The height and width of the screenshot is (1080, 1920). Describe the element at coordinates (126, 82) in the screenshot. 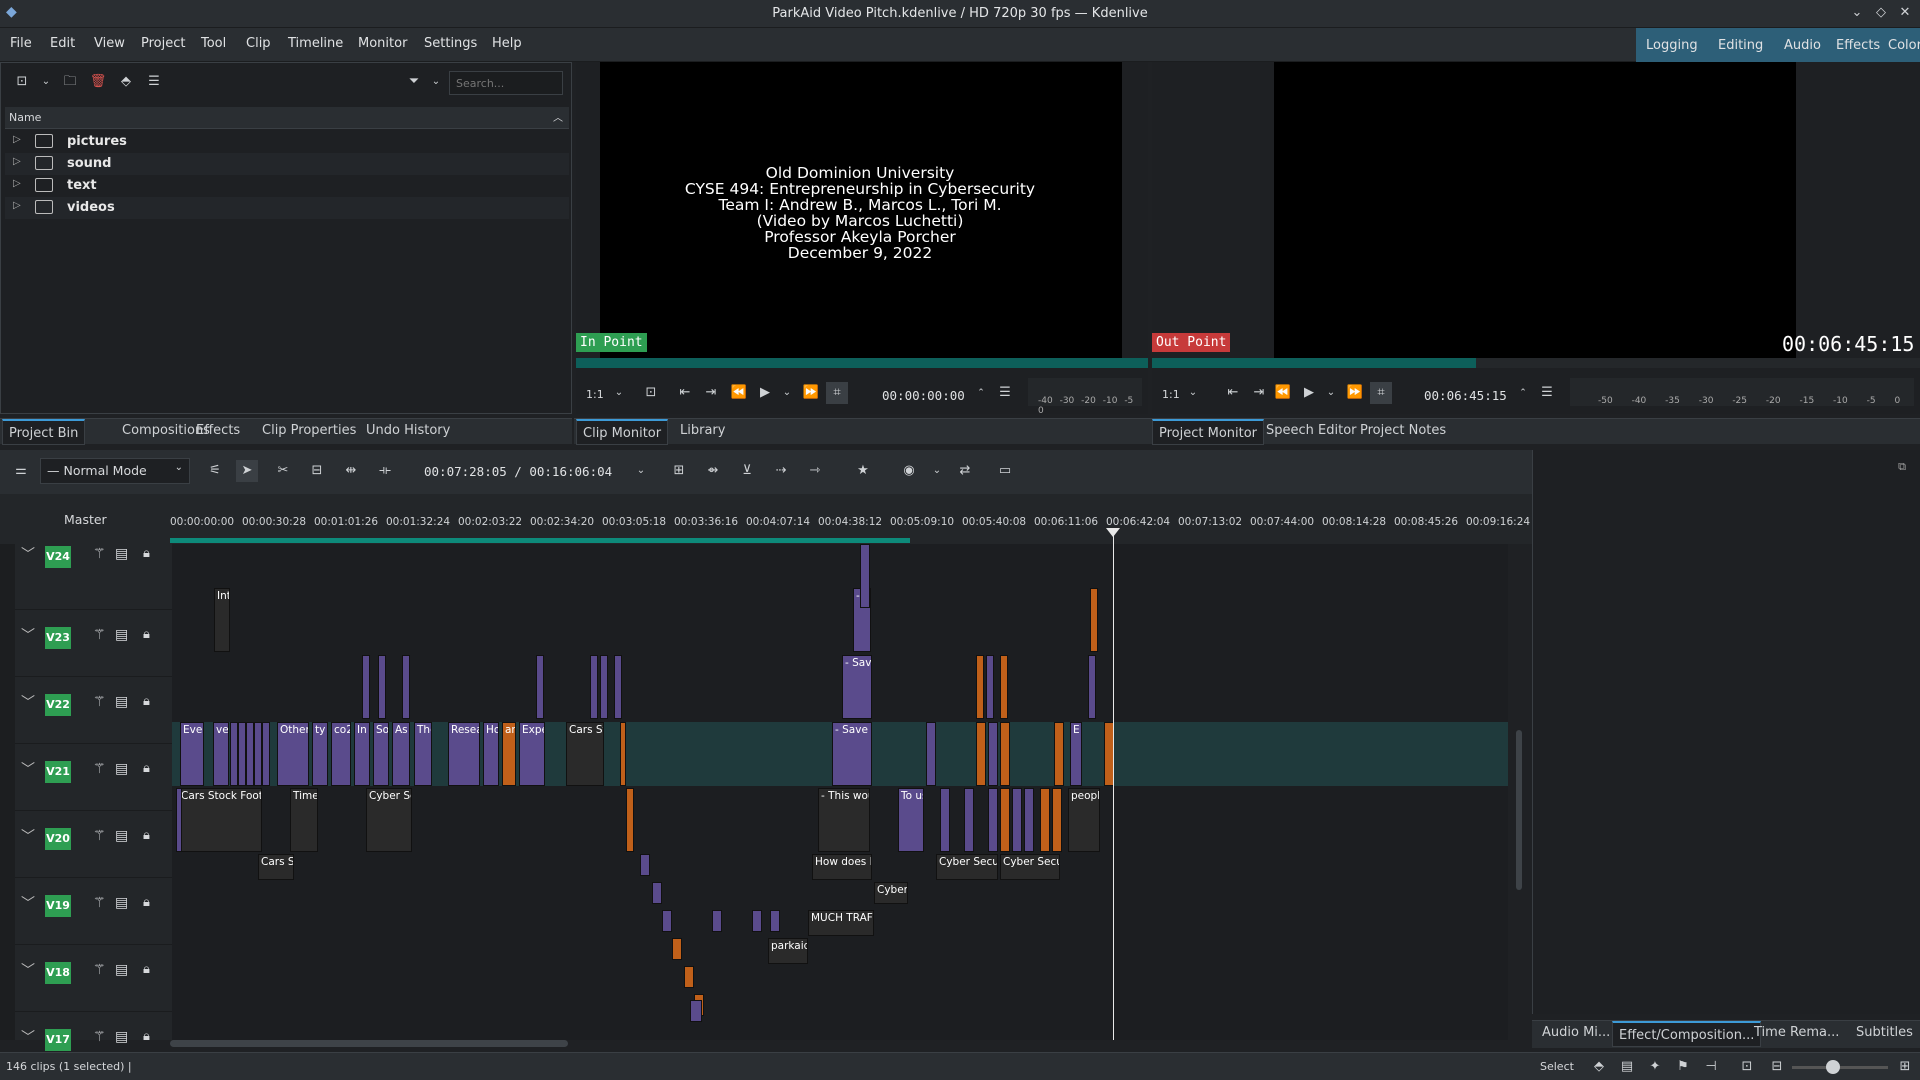

I see `tag-icon: ⬘` at that location.